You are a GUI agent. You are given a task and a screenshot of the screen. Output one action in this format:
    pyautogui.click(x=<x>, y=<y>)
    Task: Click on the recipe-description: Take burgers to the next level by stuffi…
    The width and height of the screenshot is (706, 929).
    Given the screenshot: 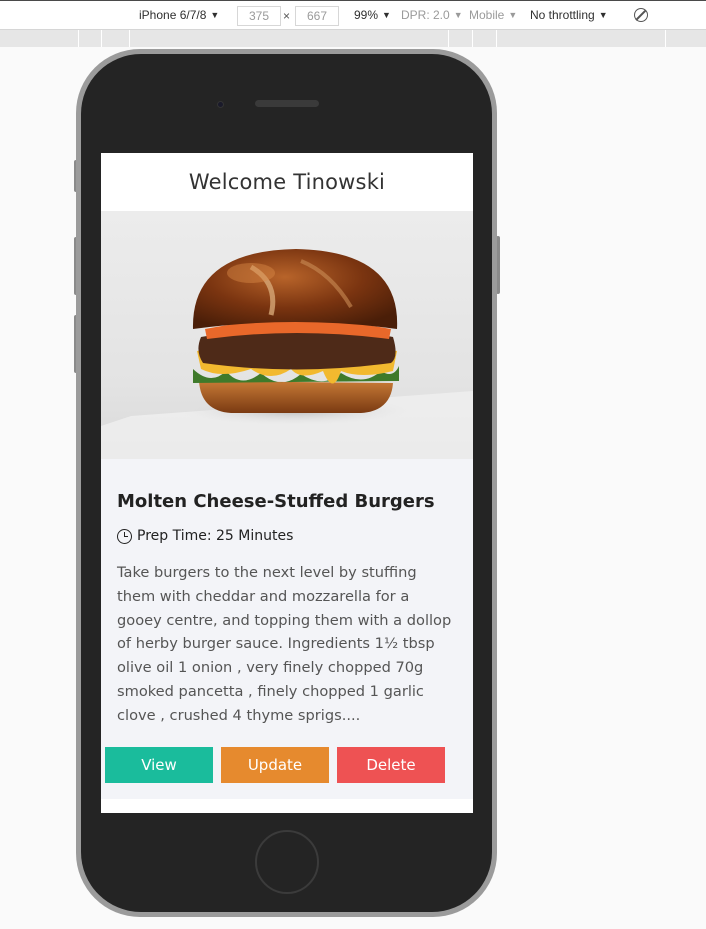 What is the action you would take?
    pyautogui.click(x=284, y=644)
    